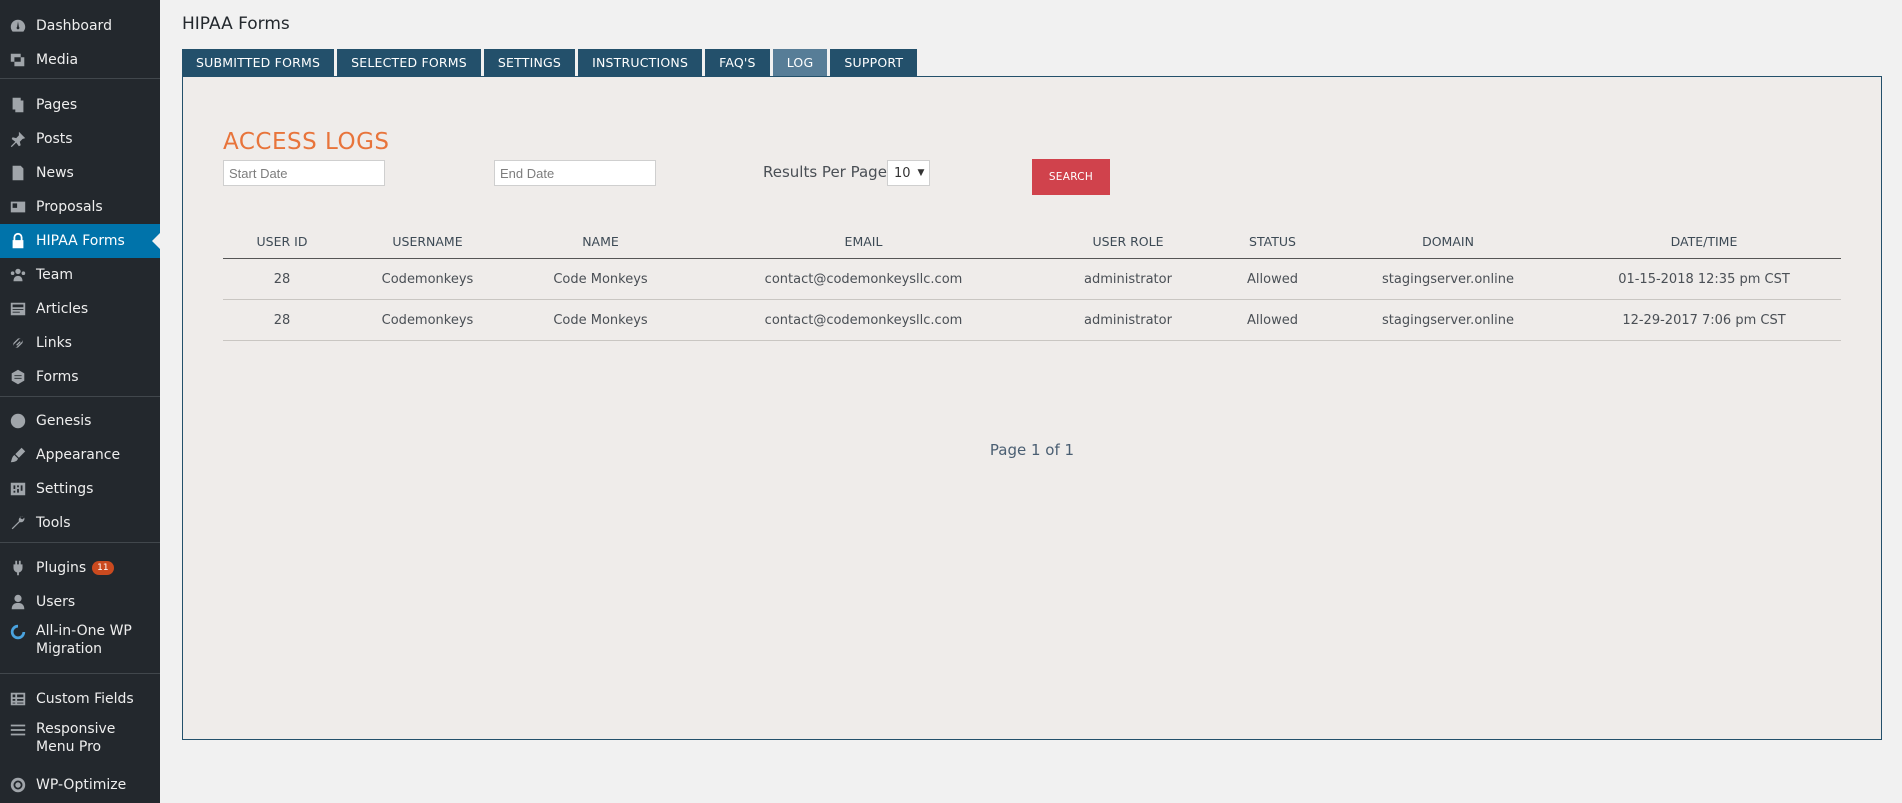 Image resolution: width=1902 pixels, height=803 pixels. Describe the element at coordinates (65, 489) in the screenshot. I see `sidebar-item-label: Settings` at that location.